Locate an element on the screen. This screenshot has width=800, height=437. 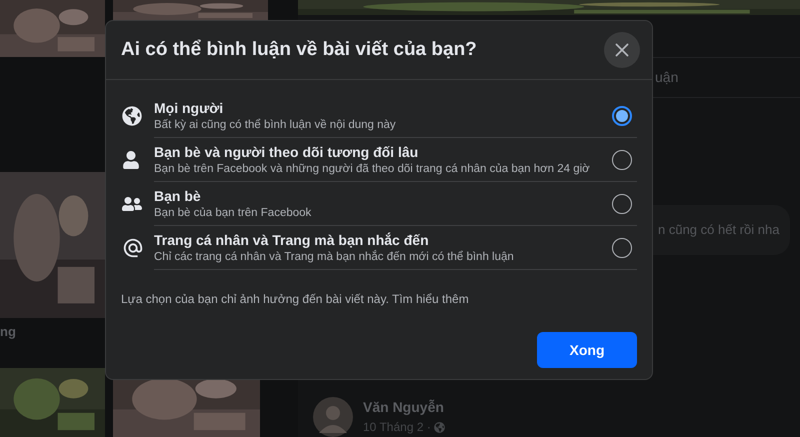
option-label: Trang cá nhân và Trang mà bạn nhắc đến is located at coordinates (292, 239).